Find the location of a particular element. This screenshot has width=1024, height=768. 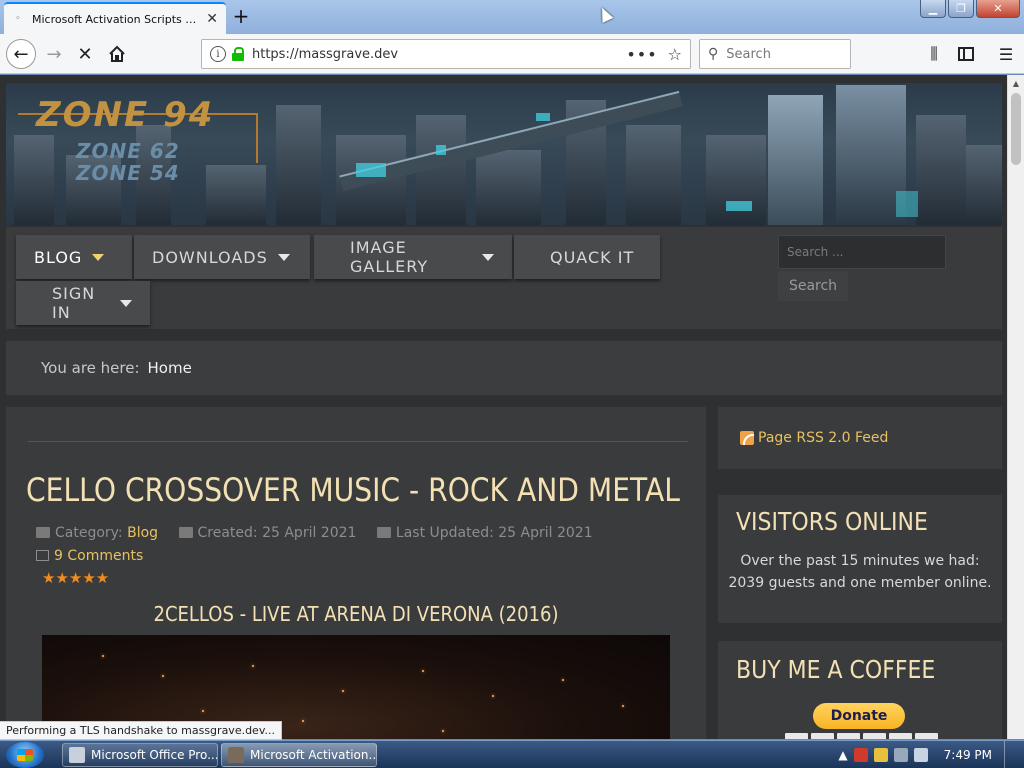

forward-arrow-icon: → is located at coordinates (54, 54).